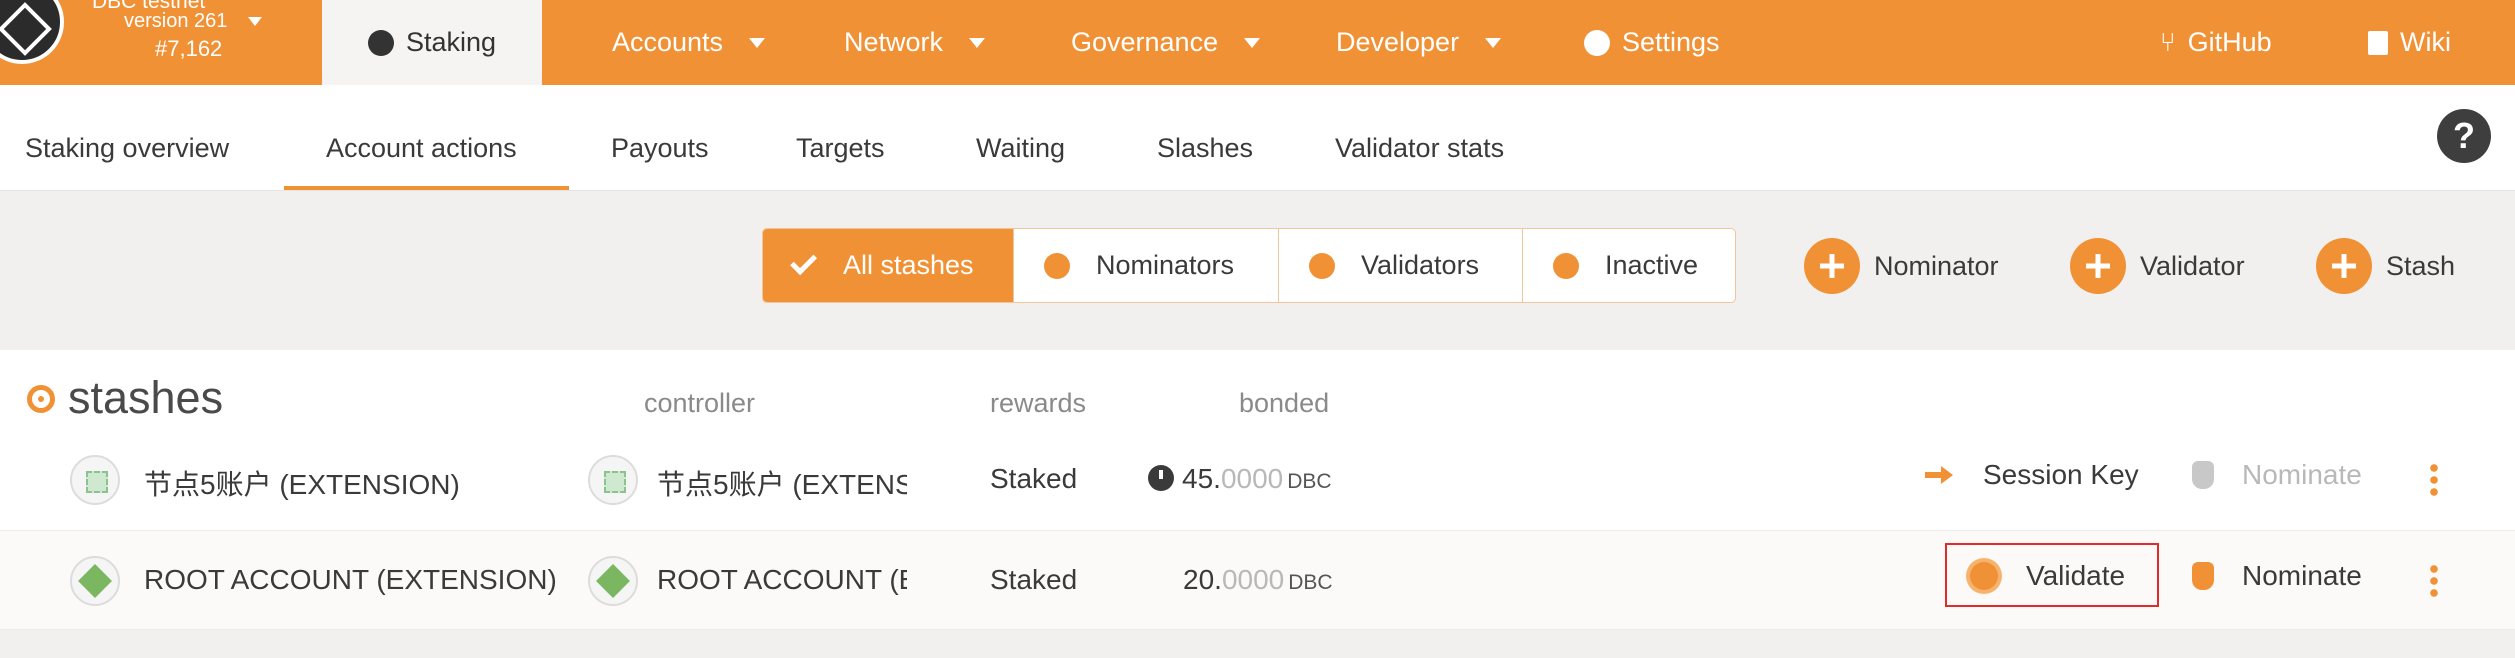 The width and height of the screenshot is (2515, 658). I want to click on filter-inactive-label: Inactive, so click(1652, 265).